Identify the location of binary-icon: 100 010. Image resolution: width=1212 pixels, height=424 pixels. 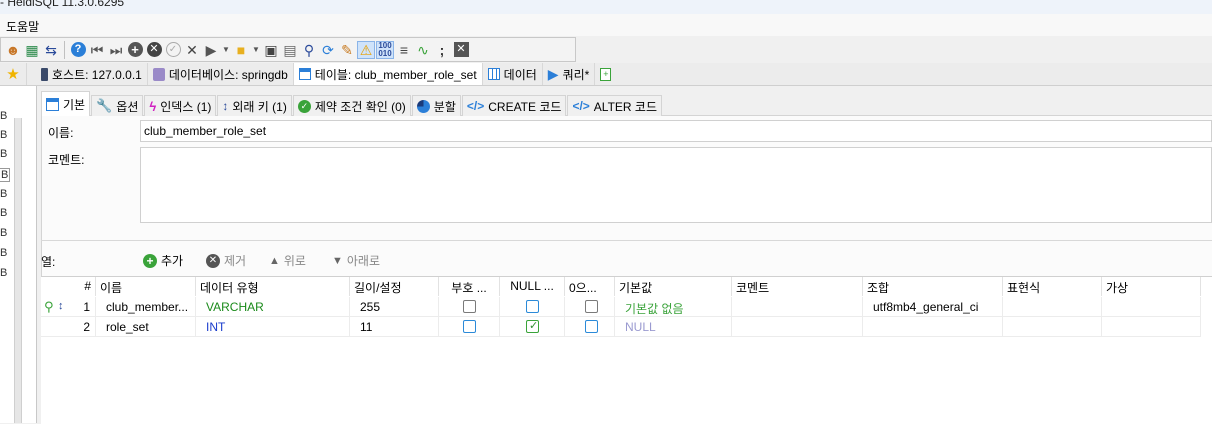
(385, 49).